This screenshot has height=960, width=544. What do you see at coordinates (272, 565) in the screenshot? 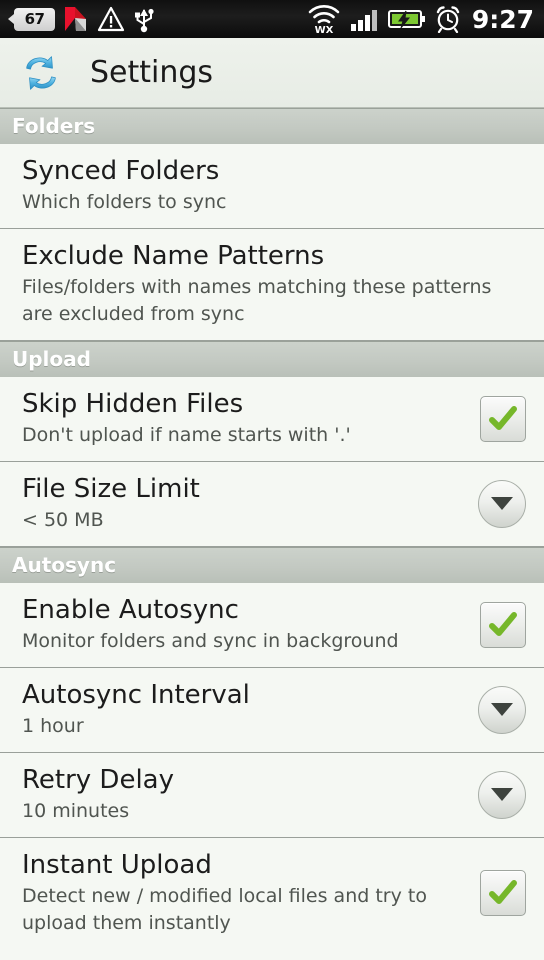
I see `section-header-autosync: Autosync` at bounding box center [272, 565].